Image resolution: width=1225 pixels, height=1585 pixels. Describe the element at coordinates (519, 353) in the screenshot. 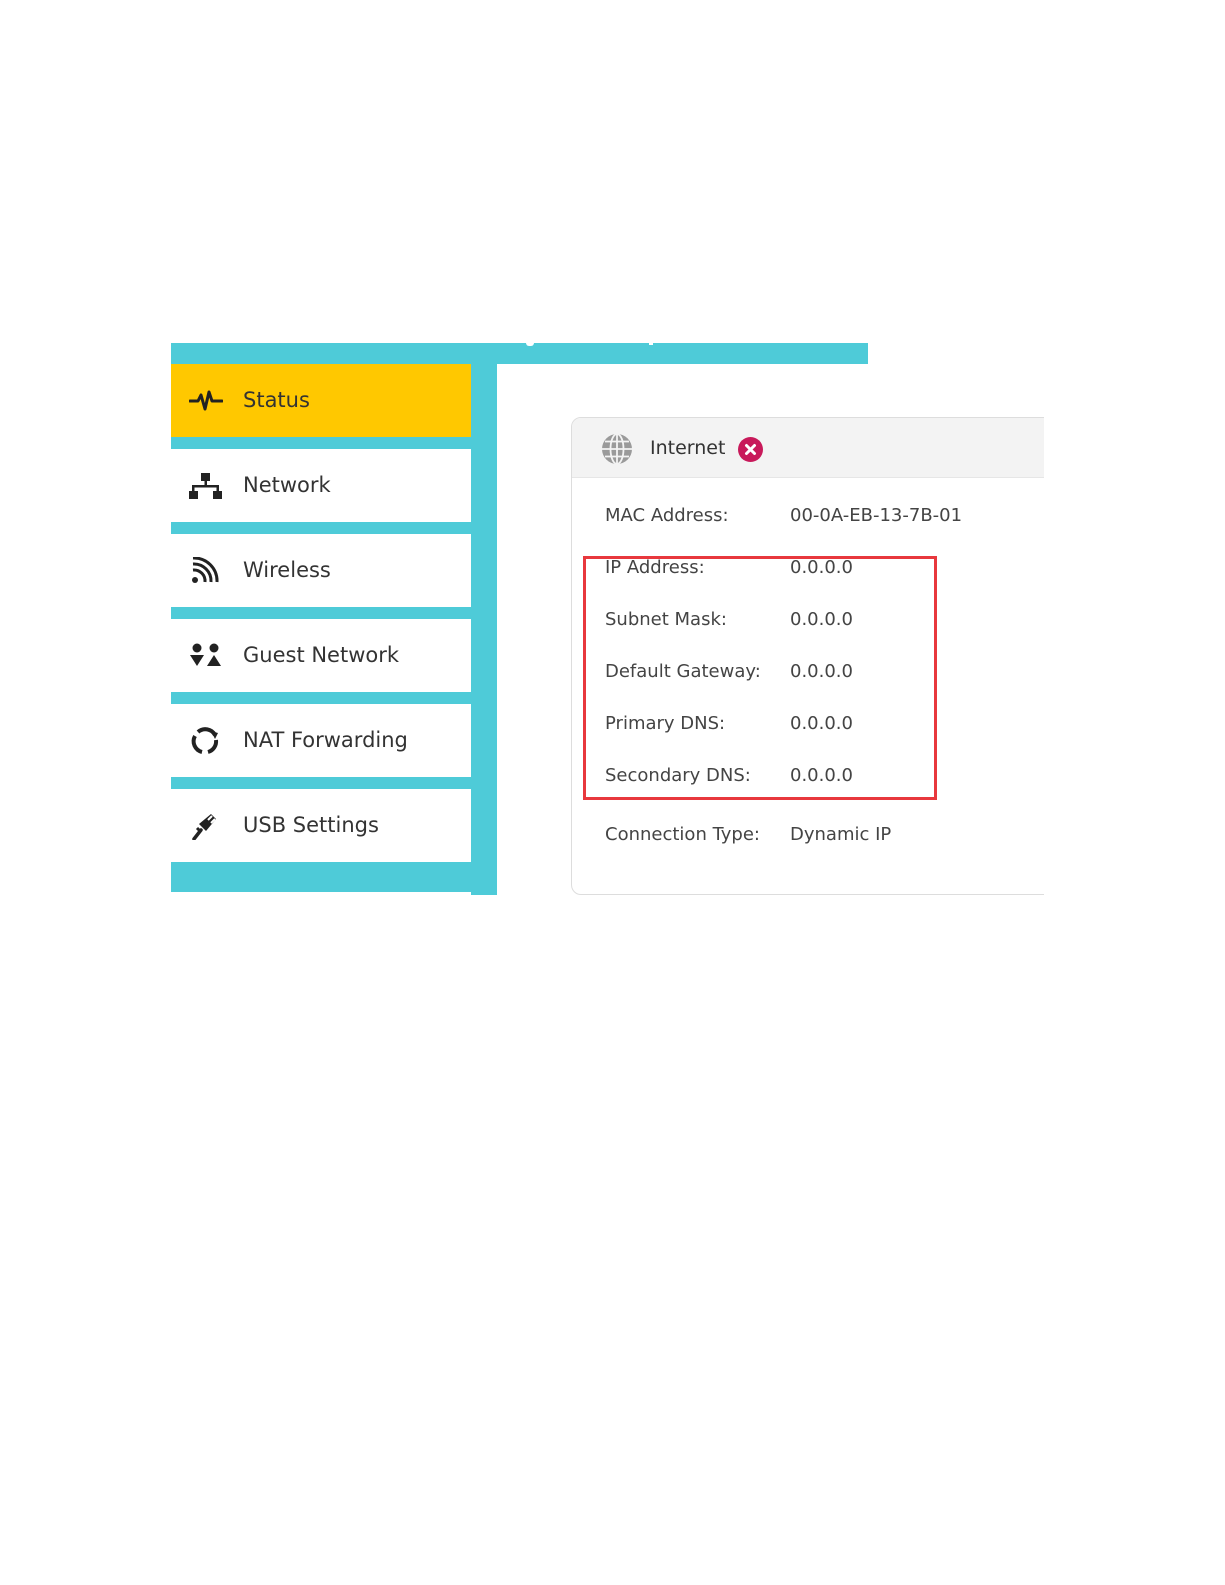

I see `top-banner-strip` at that location.